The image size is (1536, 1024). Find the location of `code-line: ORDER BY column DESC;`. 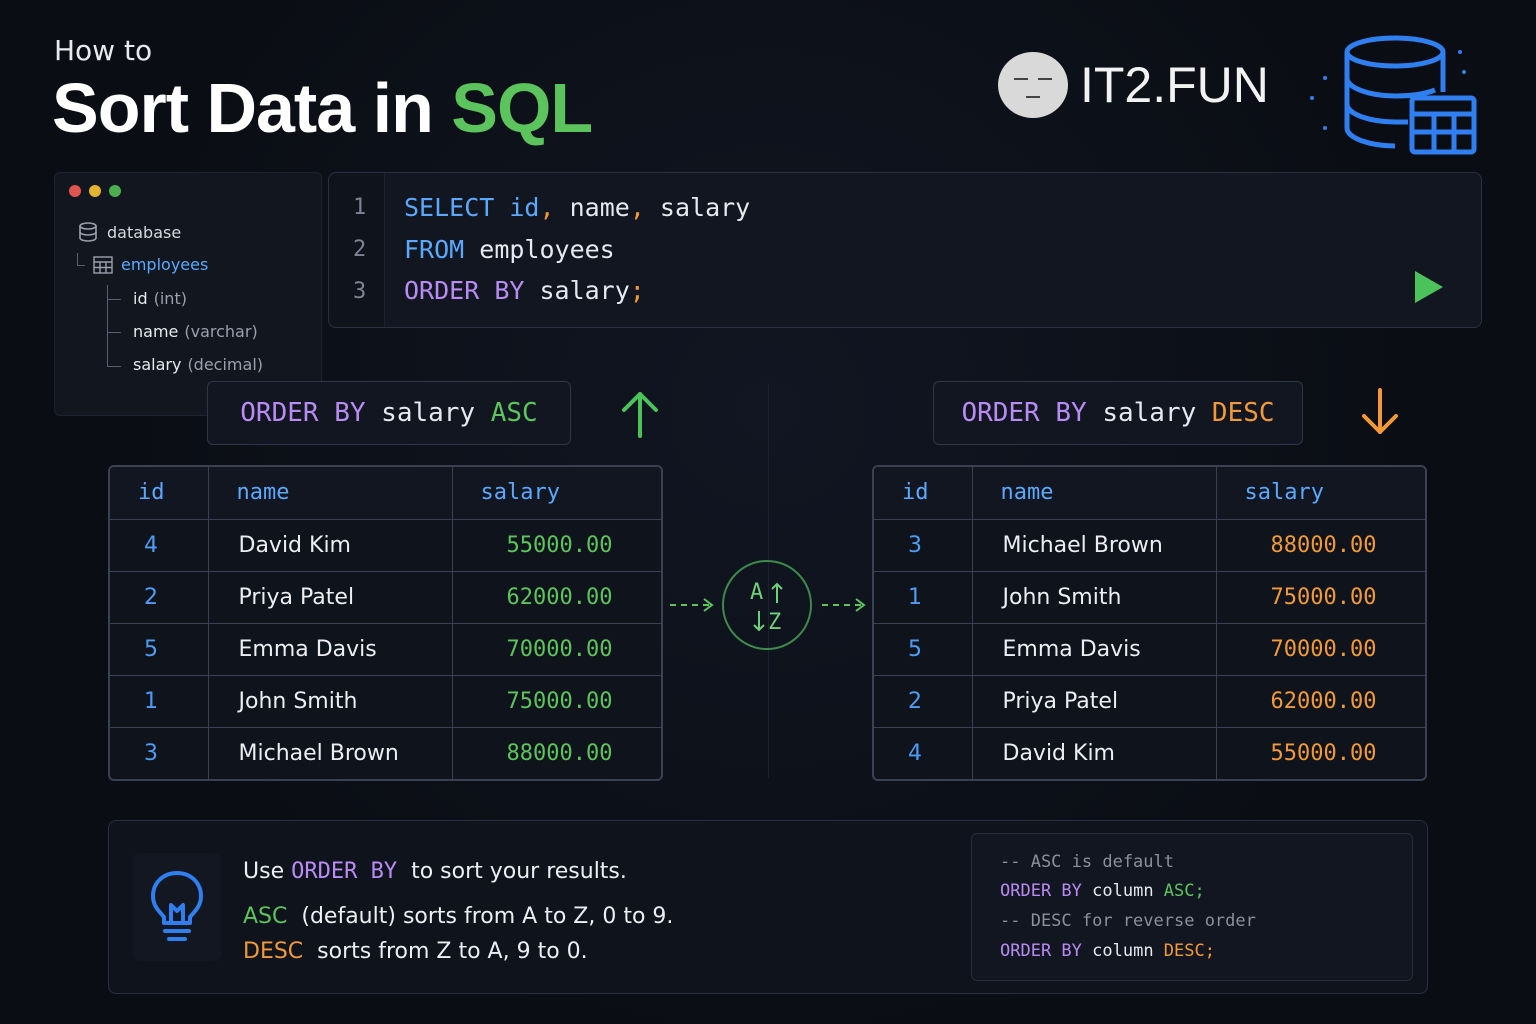

code-line: ORDER BY column DESC; is located at coordinates (1107, 951).